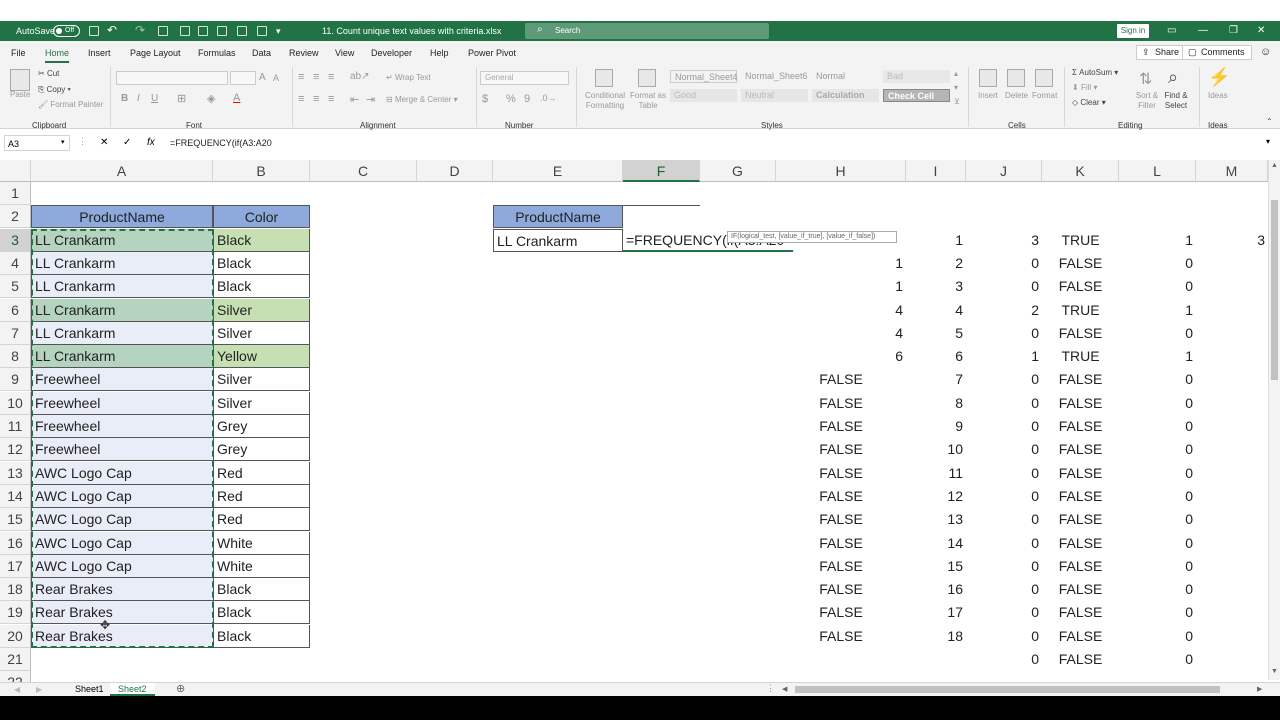 The image size is (1280, 720). Describe the element at coordinates (1004, 171) in the screenshot. I see `column-header-j: J` at that location.